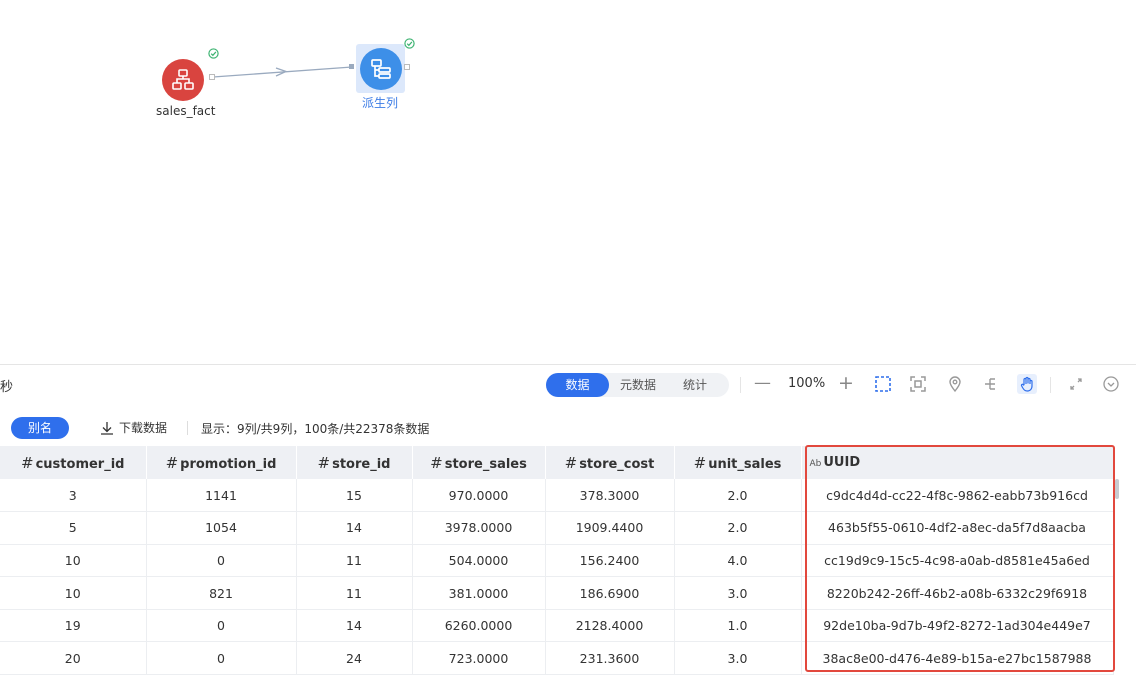 The image size is (1136, 678). Describe the element at coordinates (610, 658) in the screenshot. I see `table-cell: 231.3600` at that location.